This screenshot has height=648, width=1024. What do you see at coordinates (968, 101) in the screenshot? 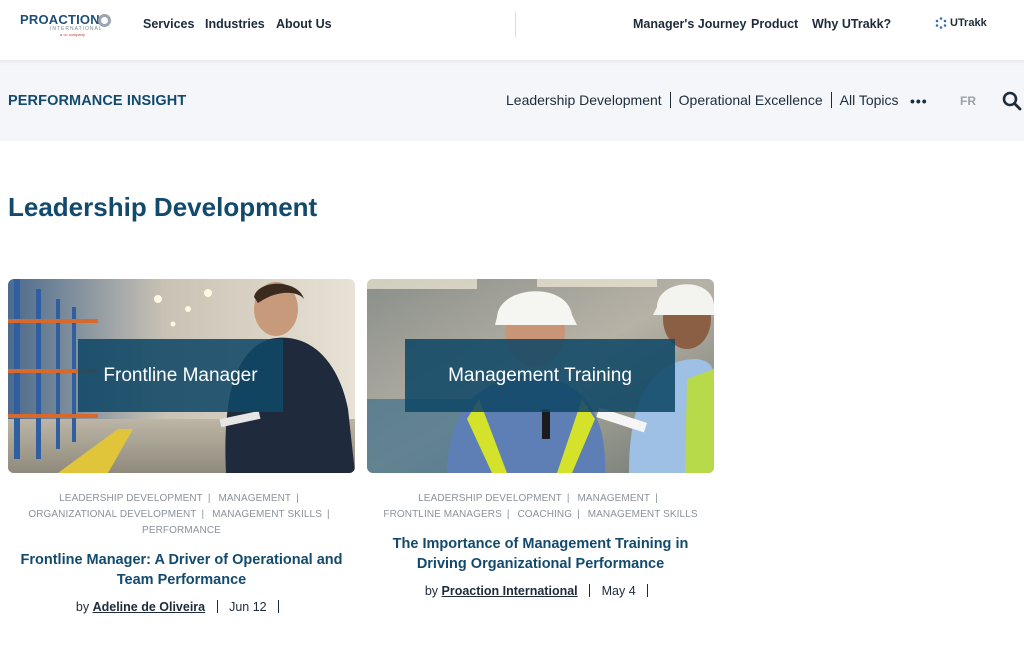
I see `language-switch-fr: FR` at bounding box center [968, 101].